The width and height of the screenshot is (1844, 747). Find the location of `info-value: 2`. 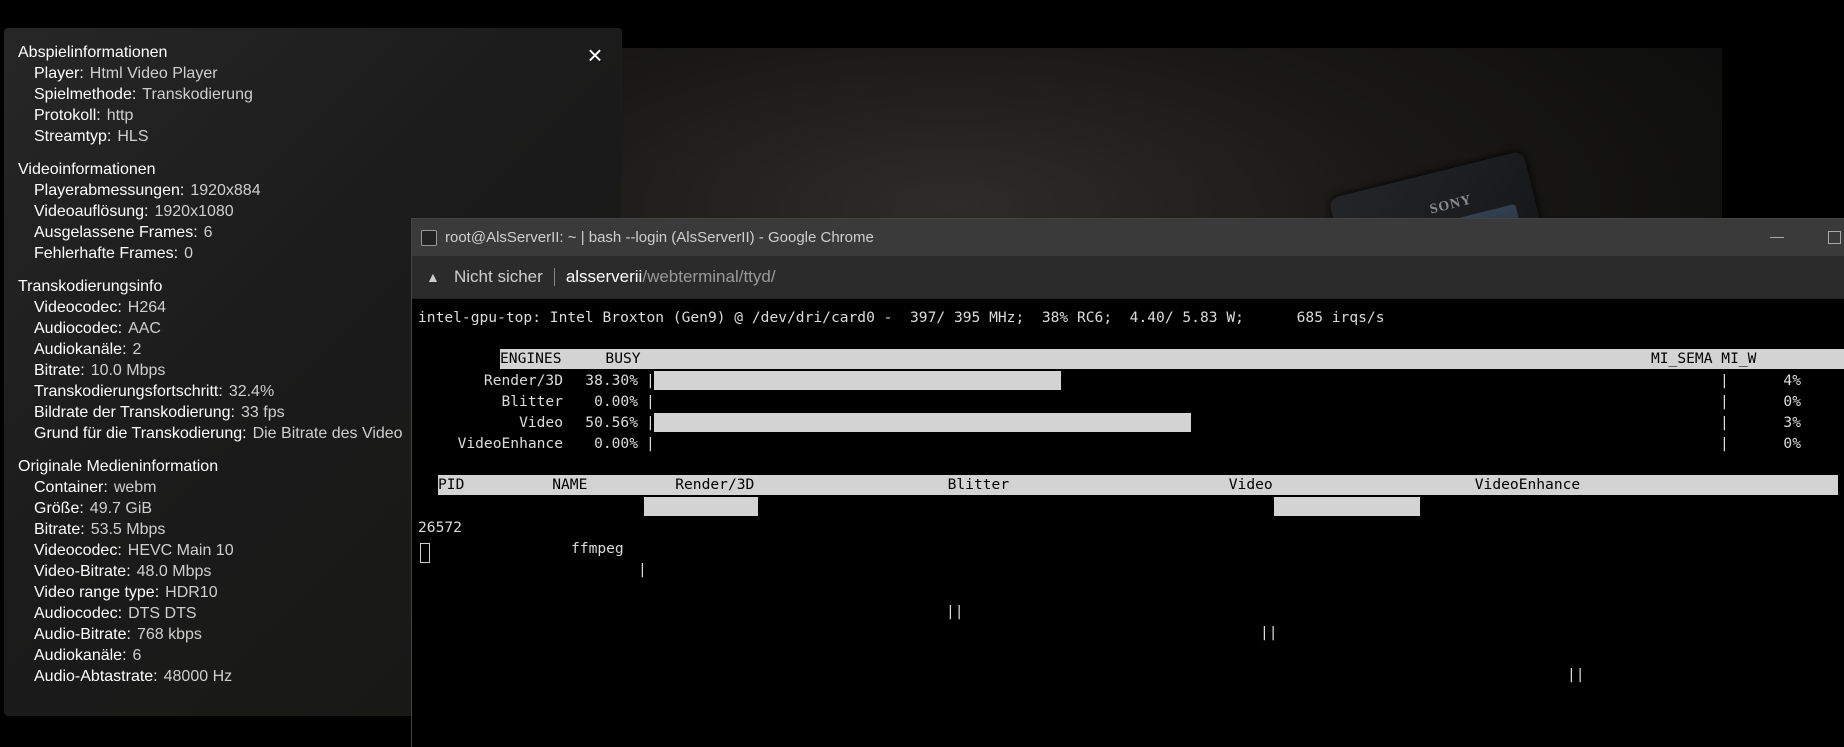

info-value: 2 is located at coordinates (137, 349).